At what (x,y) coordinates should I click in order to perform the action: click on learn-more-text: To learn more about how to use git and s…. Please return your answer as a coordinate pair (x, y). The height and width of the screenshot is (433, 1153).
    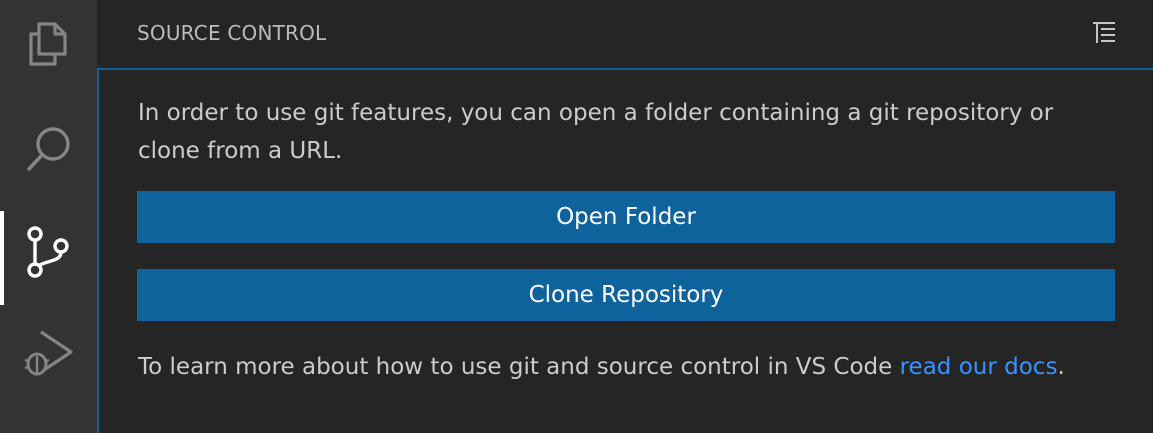
    Looking at the image, I should click on (601, 367).